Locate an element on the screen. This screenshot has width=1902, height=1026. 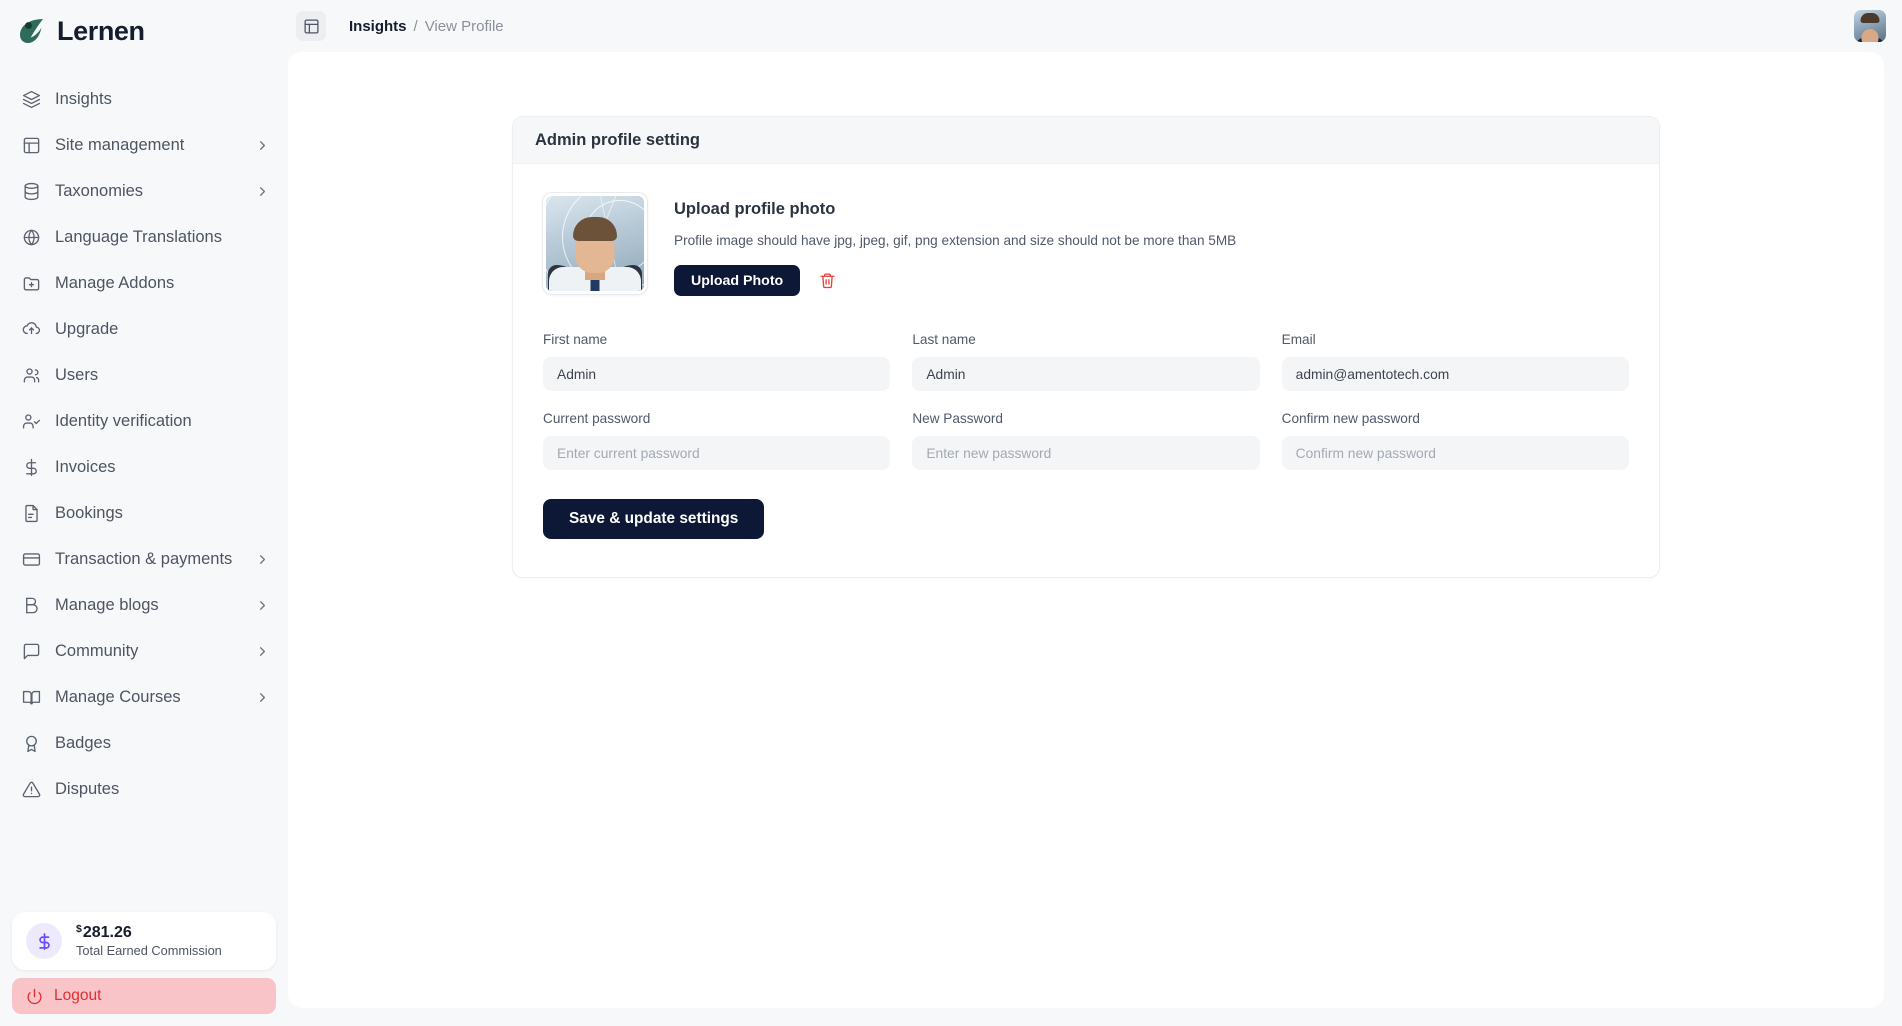
sidebar-item-label: Identity verification is located at coordinates (123, 420).